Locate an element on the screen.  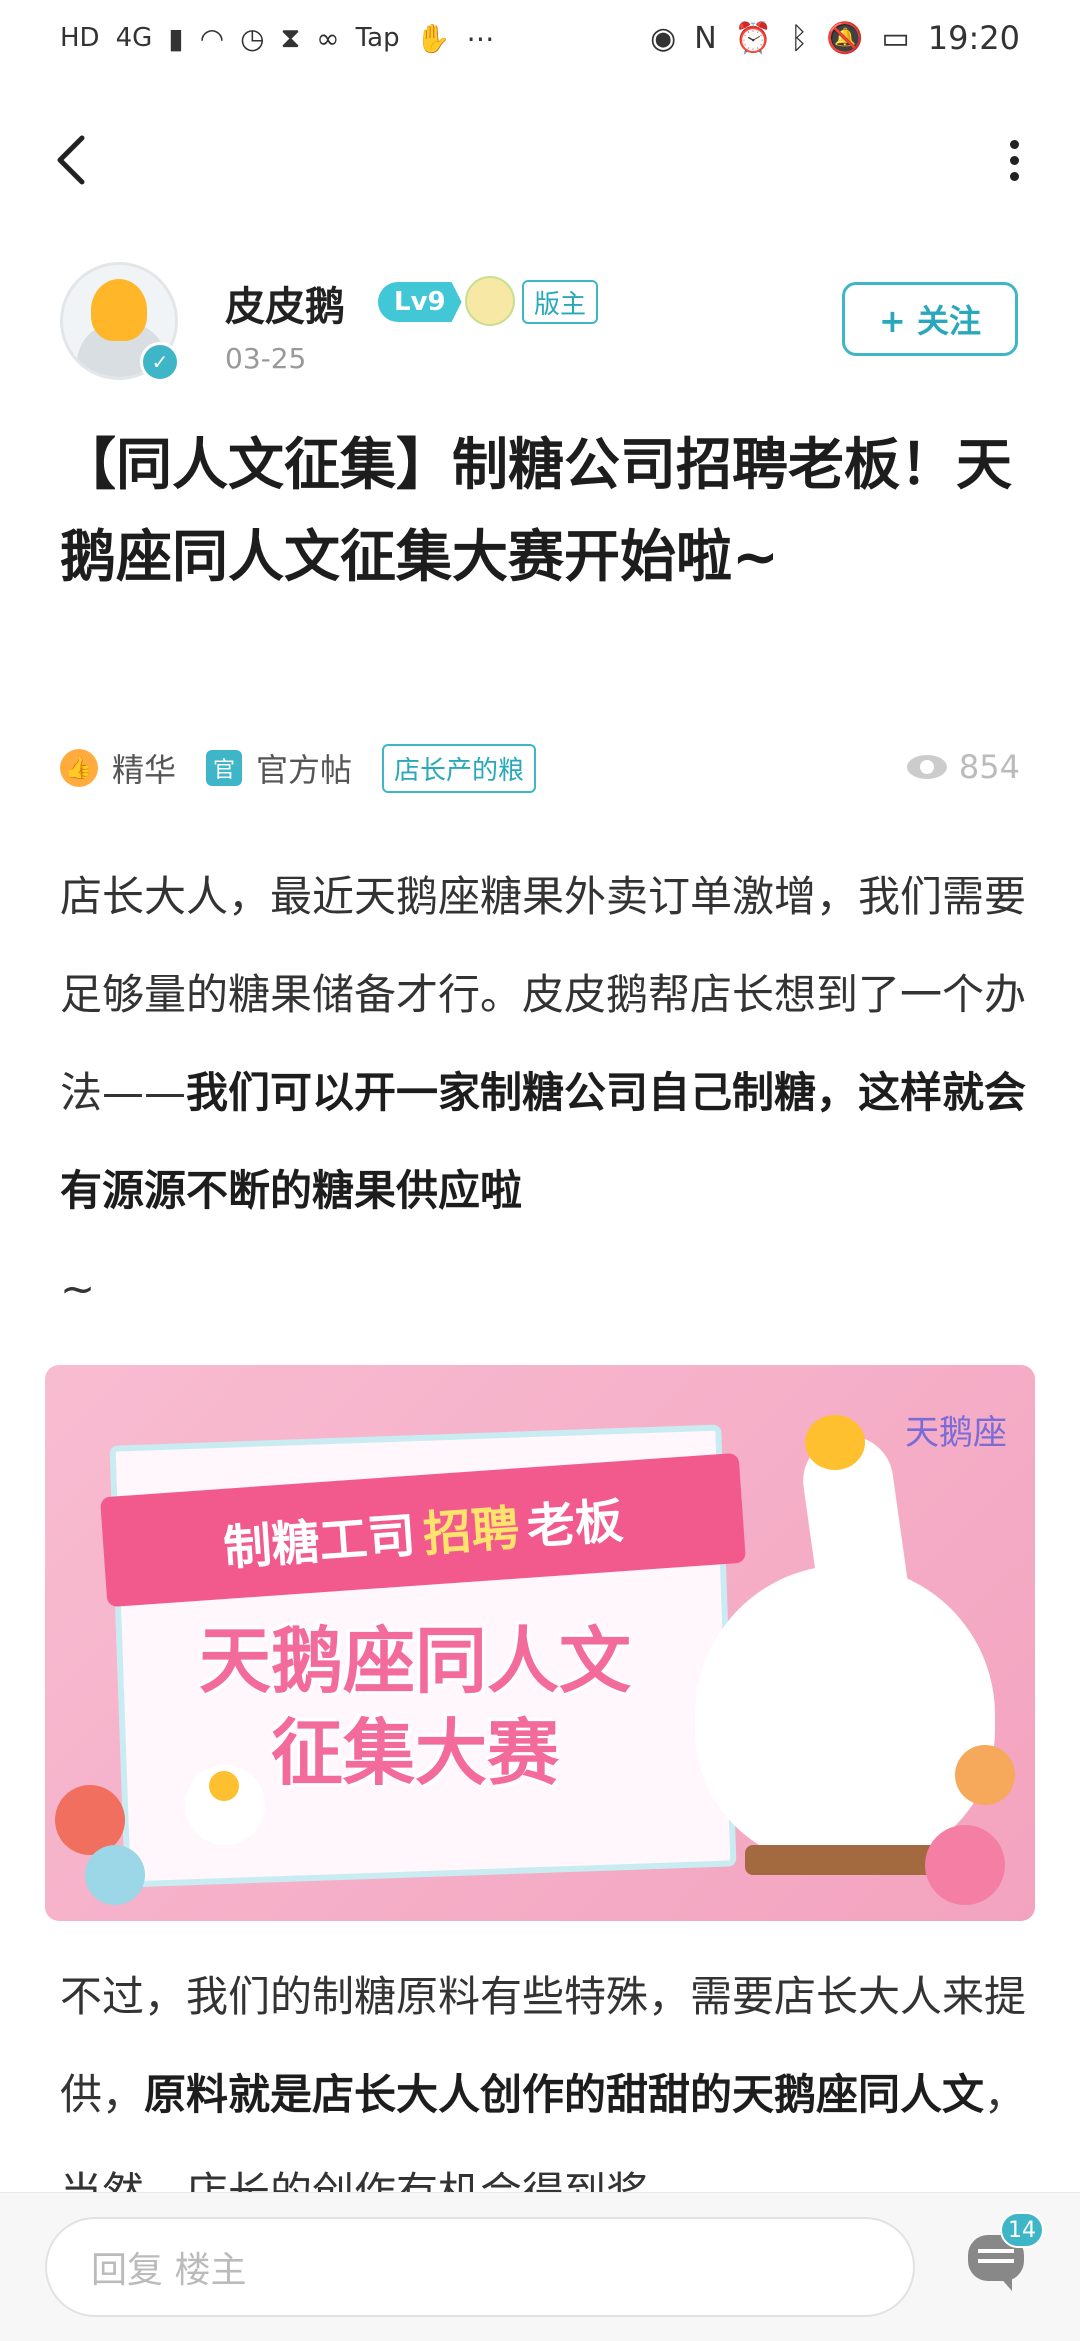
title-badge-icon is located at coordinates (490, 301).